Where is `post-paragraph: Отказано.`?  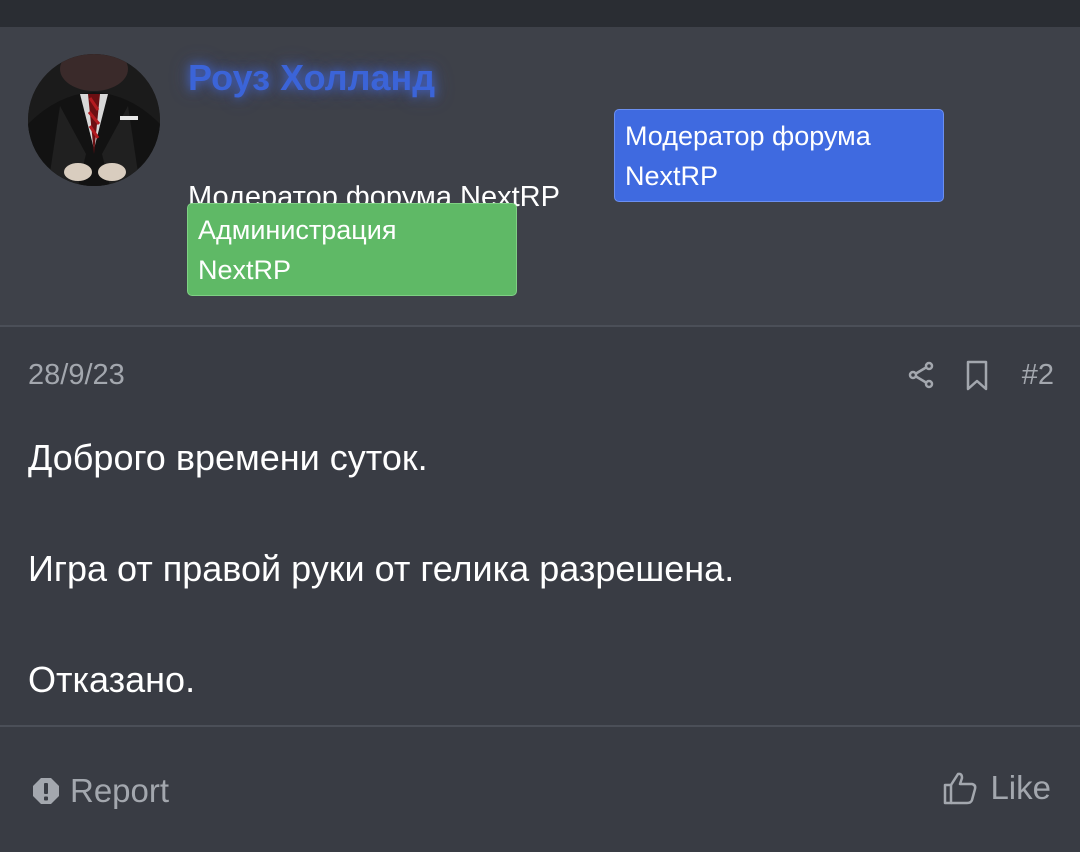 post-paragraph: Отказано. is located at coordinates (112, 679).